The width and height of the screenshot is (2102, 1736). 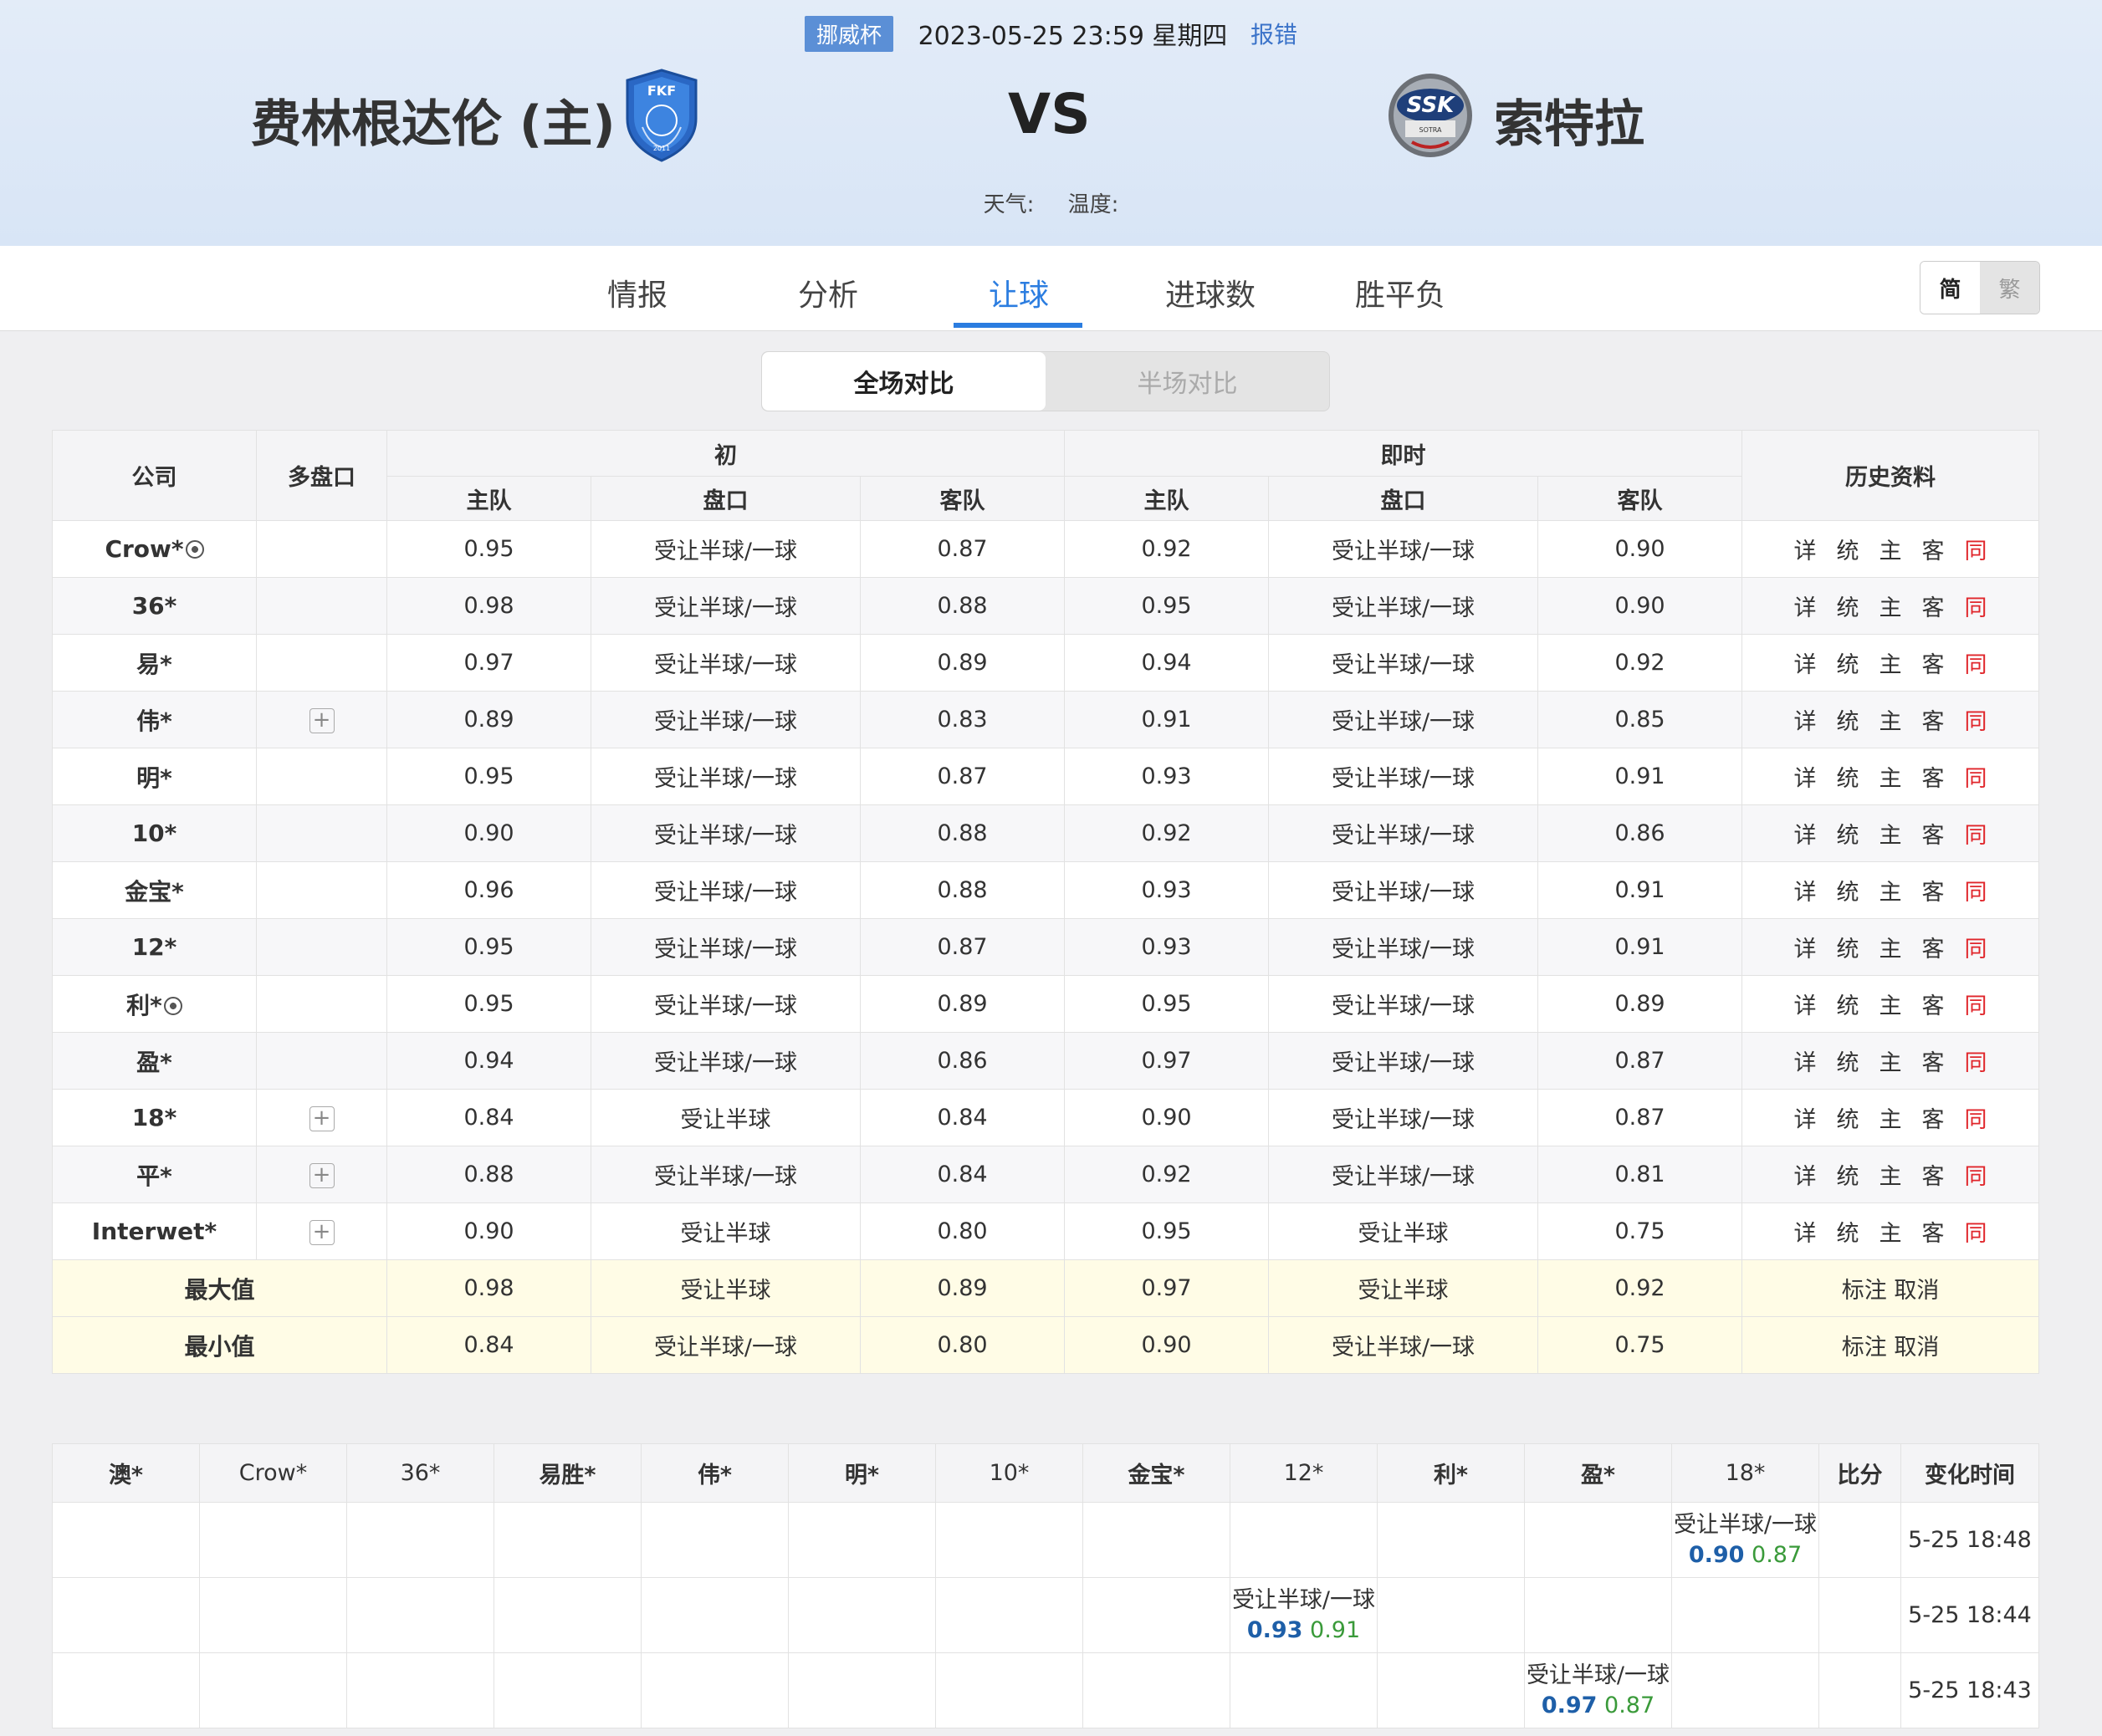 I want to click on live-away-odds: 0.75, so click(x=1640, y=1231).